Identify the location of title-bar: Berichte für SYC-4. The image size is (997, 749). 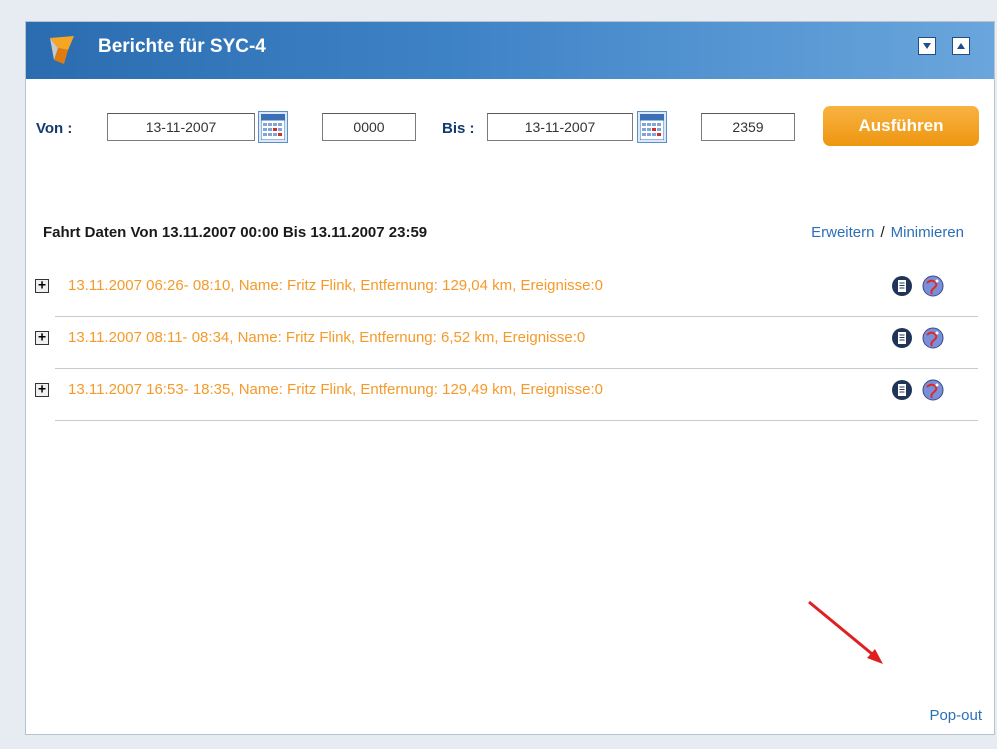
(510, 50).